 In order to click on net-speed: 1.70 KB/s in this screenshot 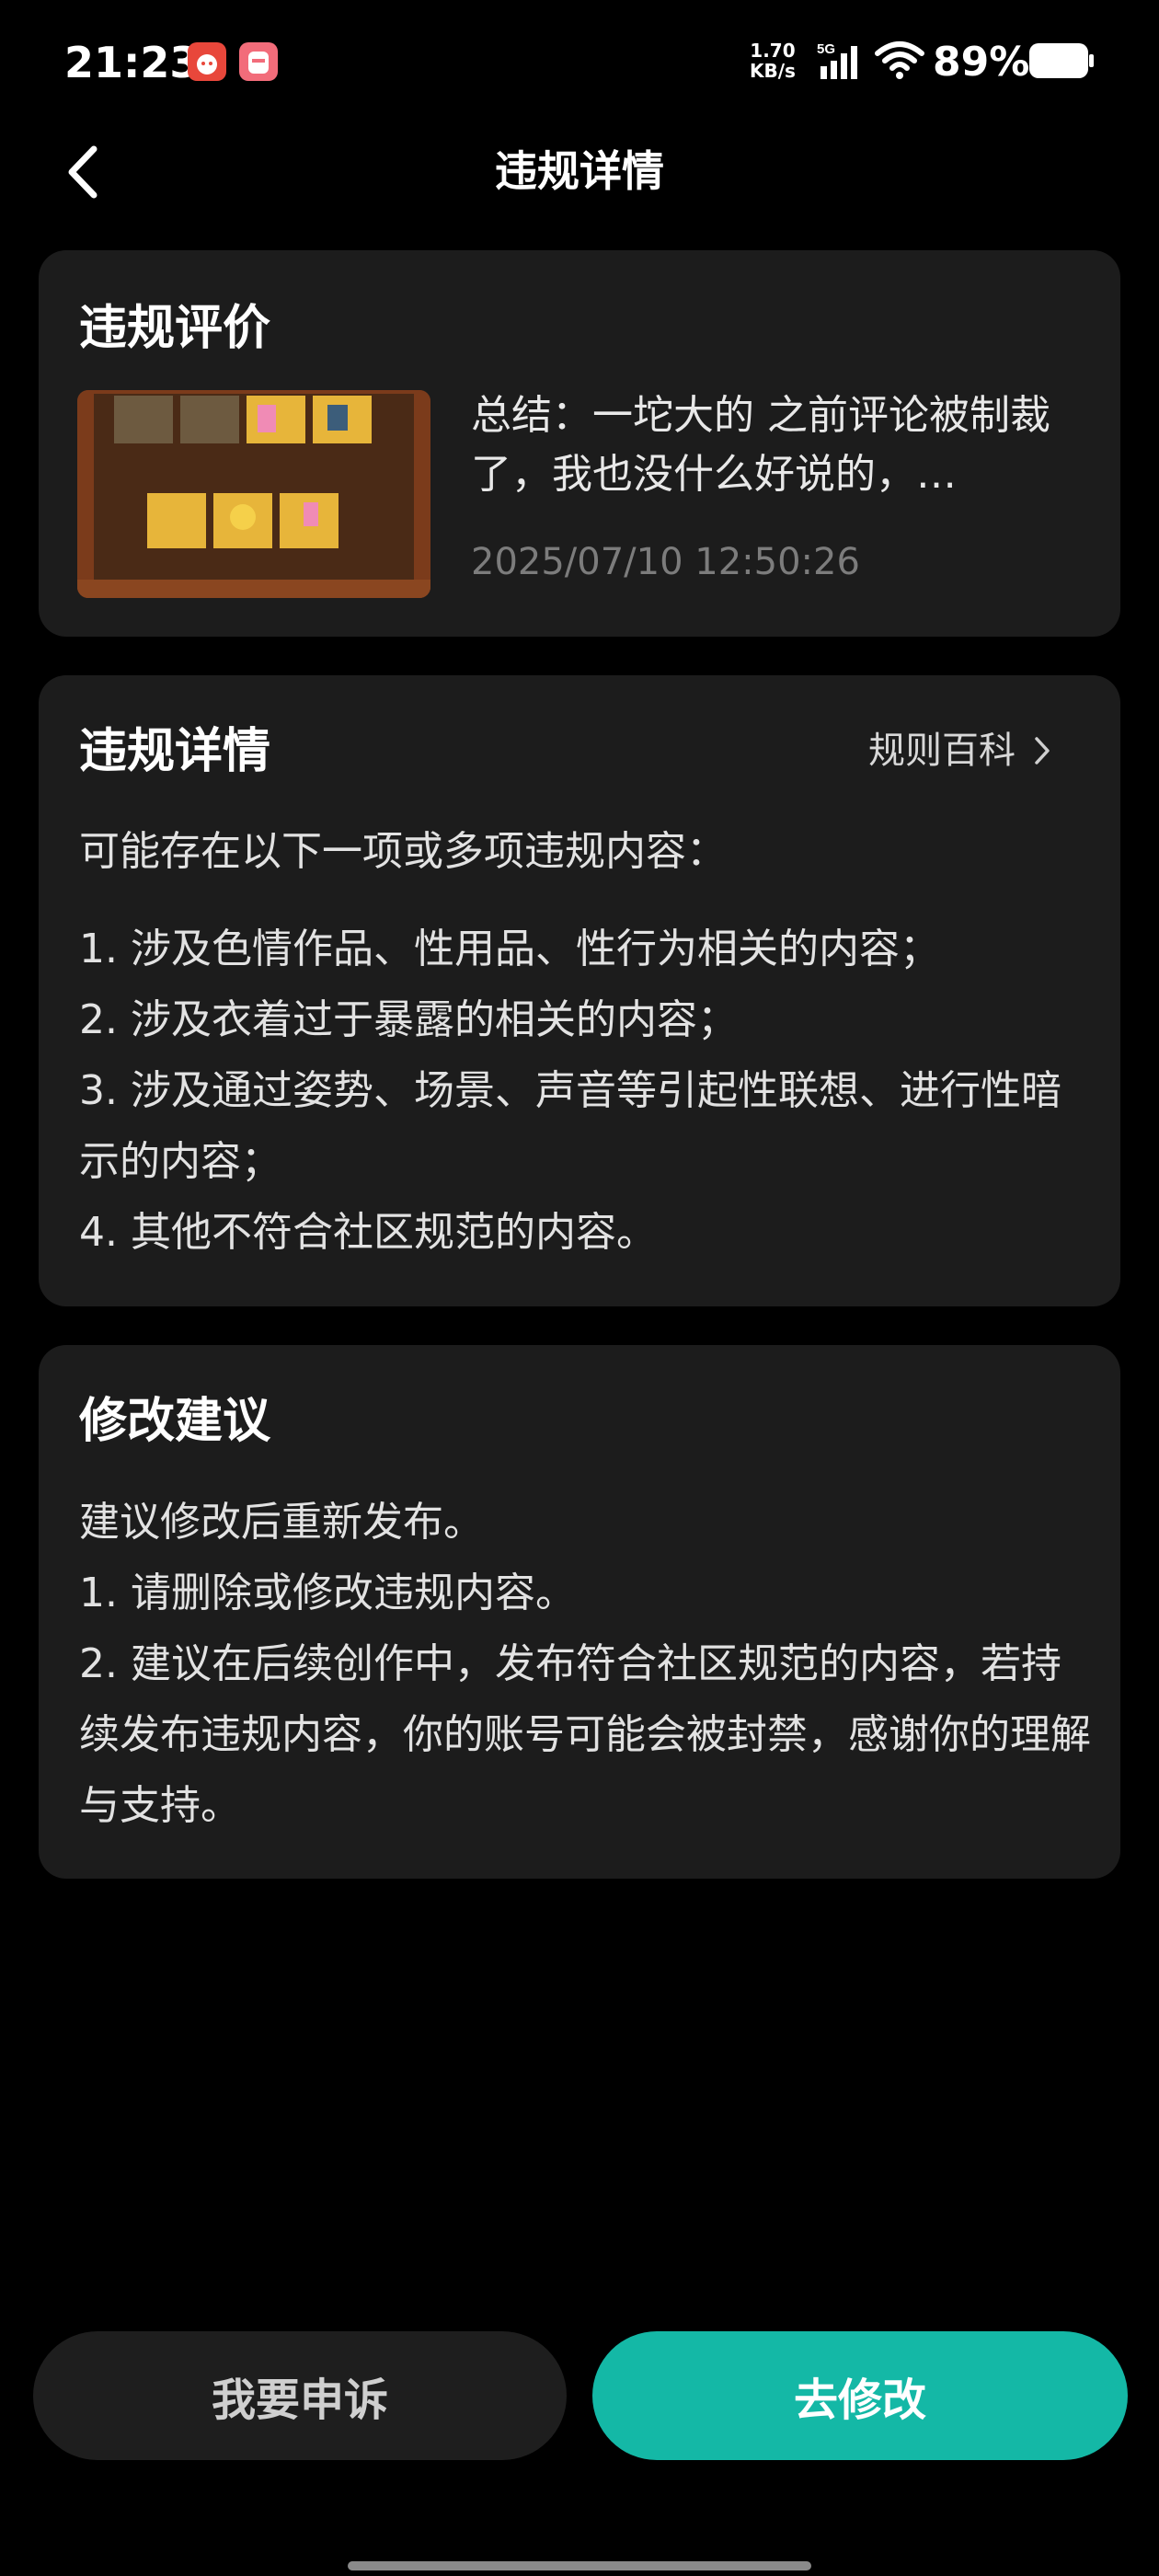, I will do `click(773, 60)`.